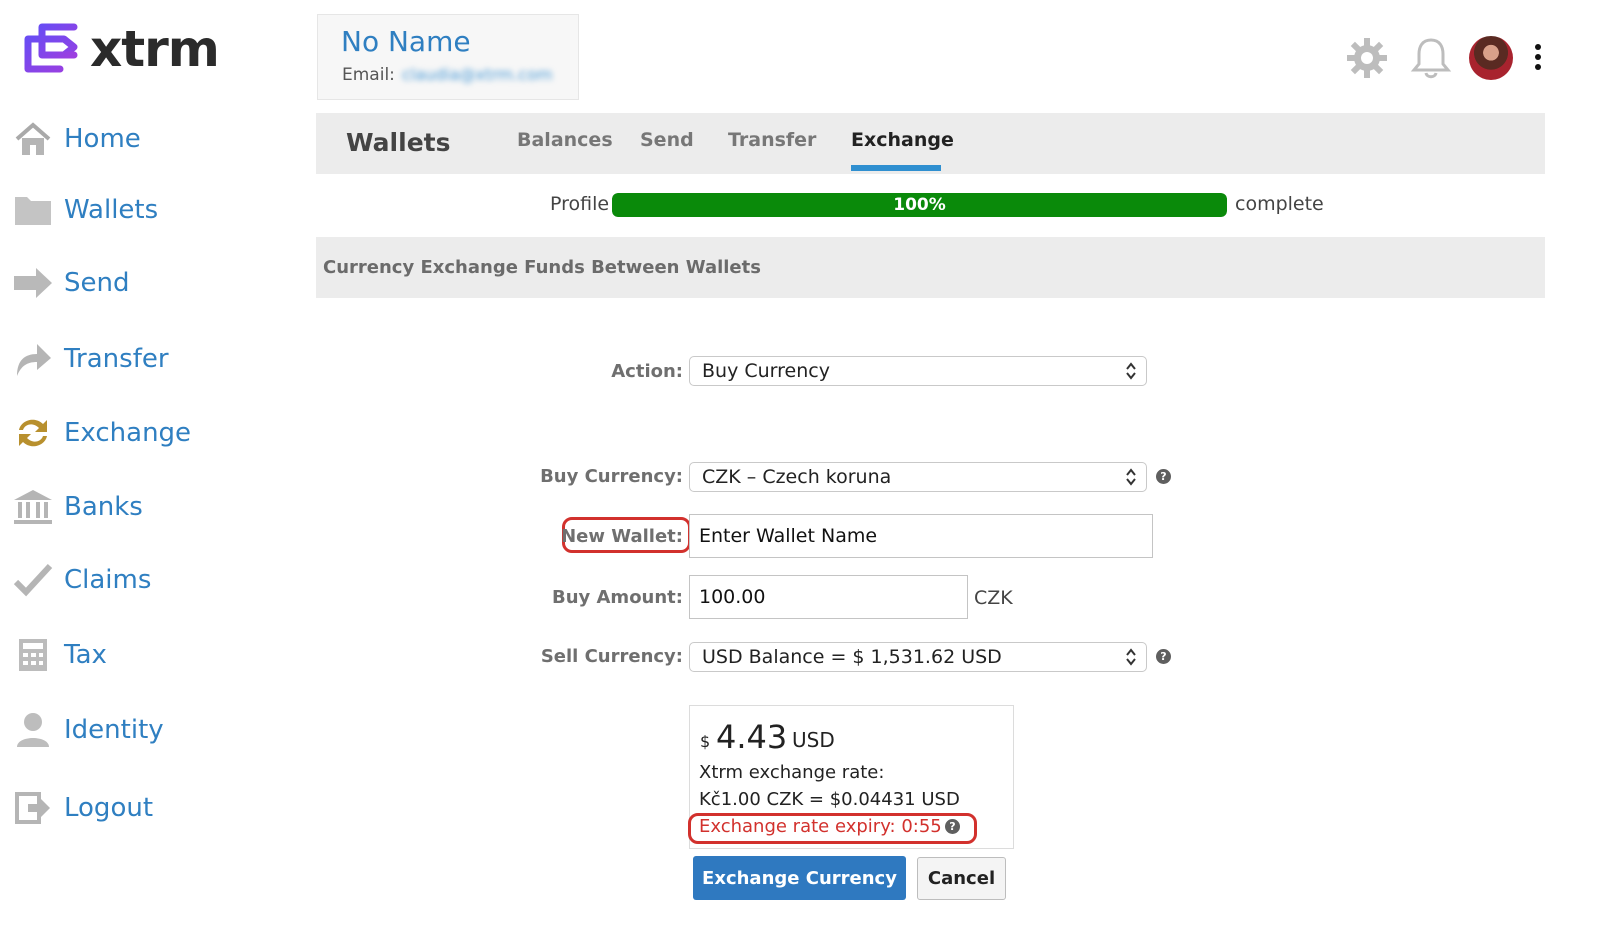  Describe the element at coordinates (33, 433) in the screenshot. I see `exchange-icon` at that location.